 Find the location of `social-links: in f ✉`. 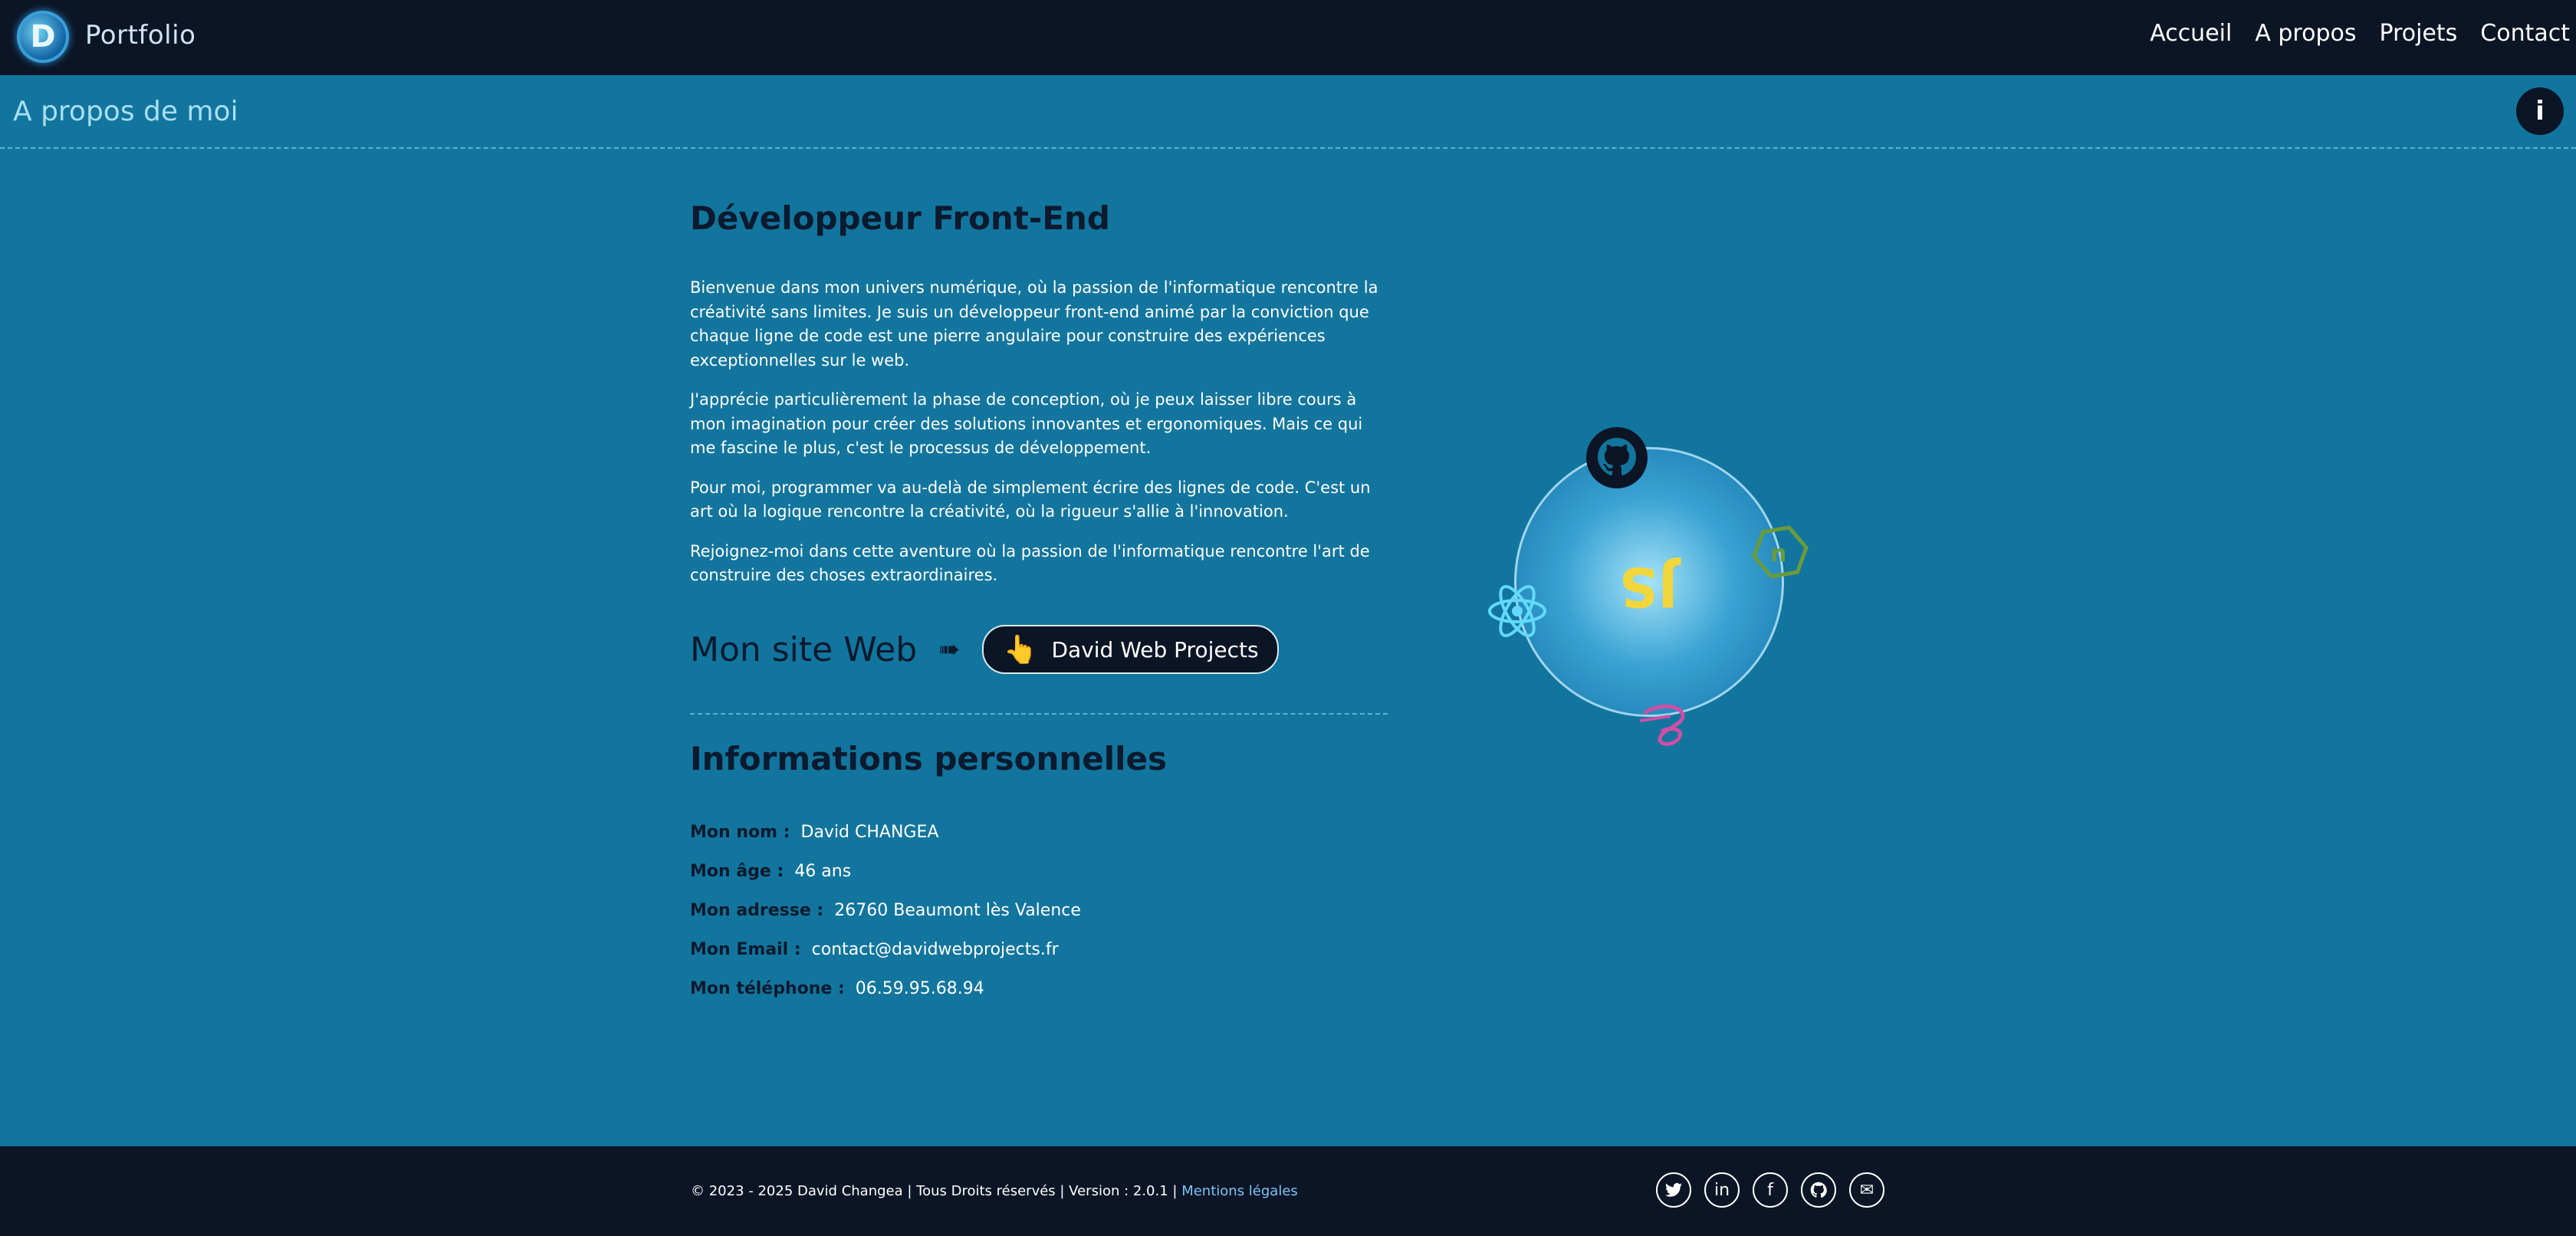

social-links: in f ✉ is located at coordinates (1777, 1190).